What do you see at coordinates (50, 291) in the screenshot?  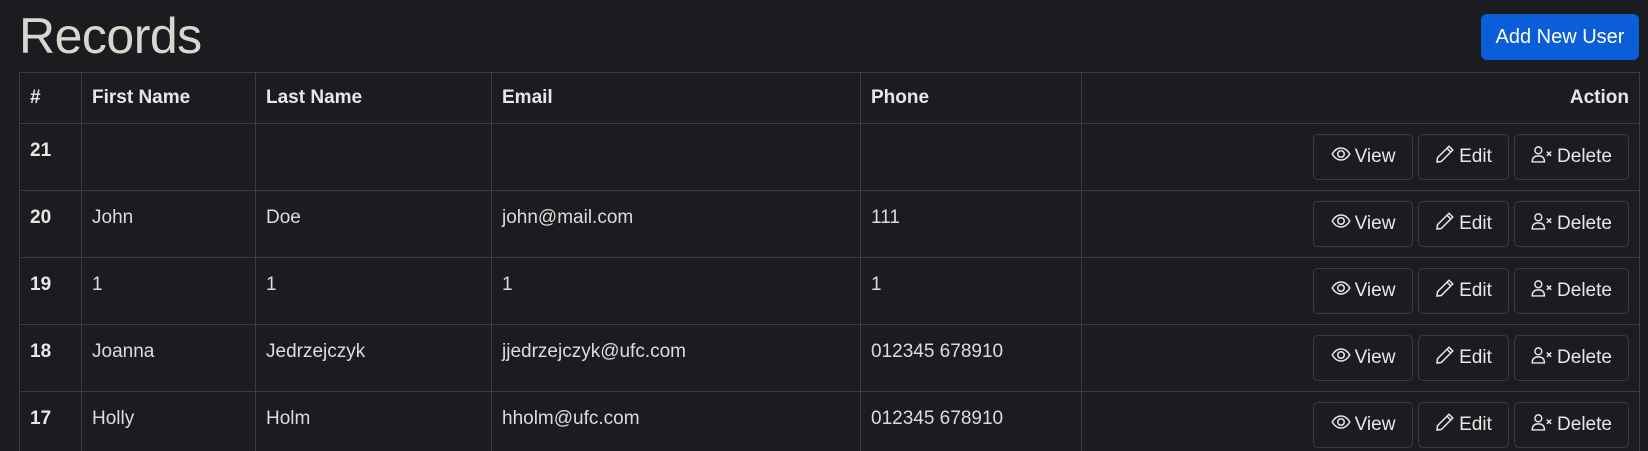 I see `cell-id: 19` at bounding box center [50, 291].